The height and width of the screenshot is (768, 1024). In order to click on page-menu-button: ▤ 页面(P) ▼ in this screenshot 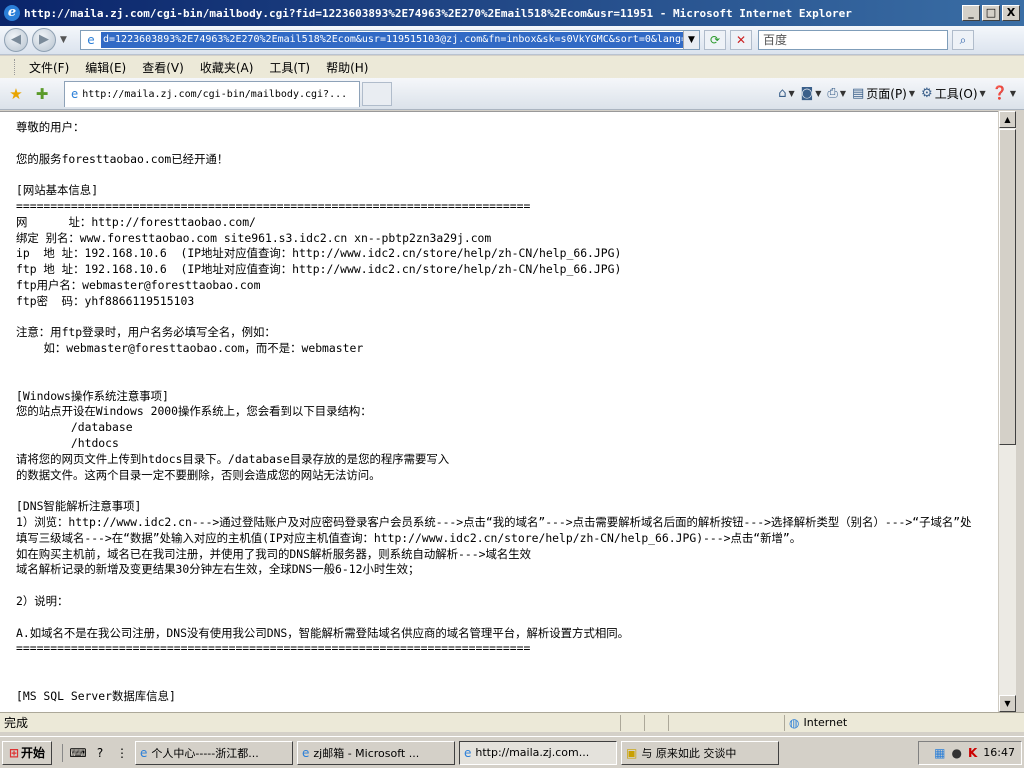, I will do `click(883, 93)`.